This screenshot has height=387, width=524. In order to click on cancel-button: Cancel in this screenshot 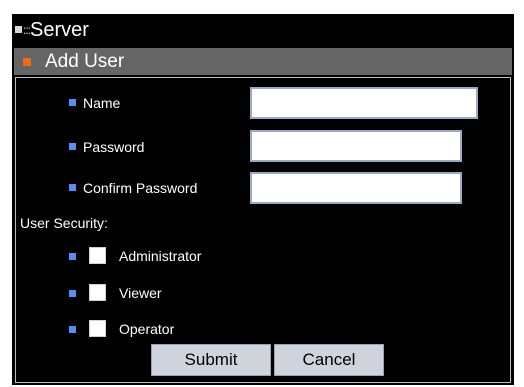, I will do `click(329, 360)`.